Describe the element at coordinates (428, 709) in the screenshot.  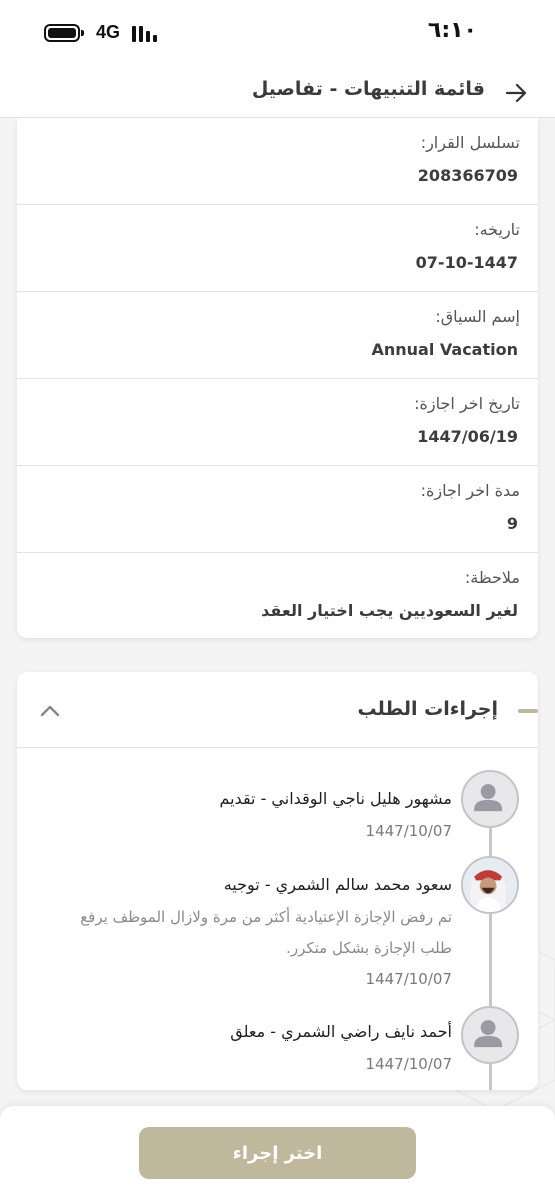
I see `section-title: إجراءات الطلب` at that location.